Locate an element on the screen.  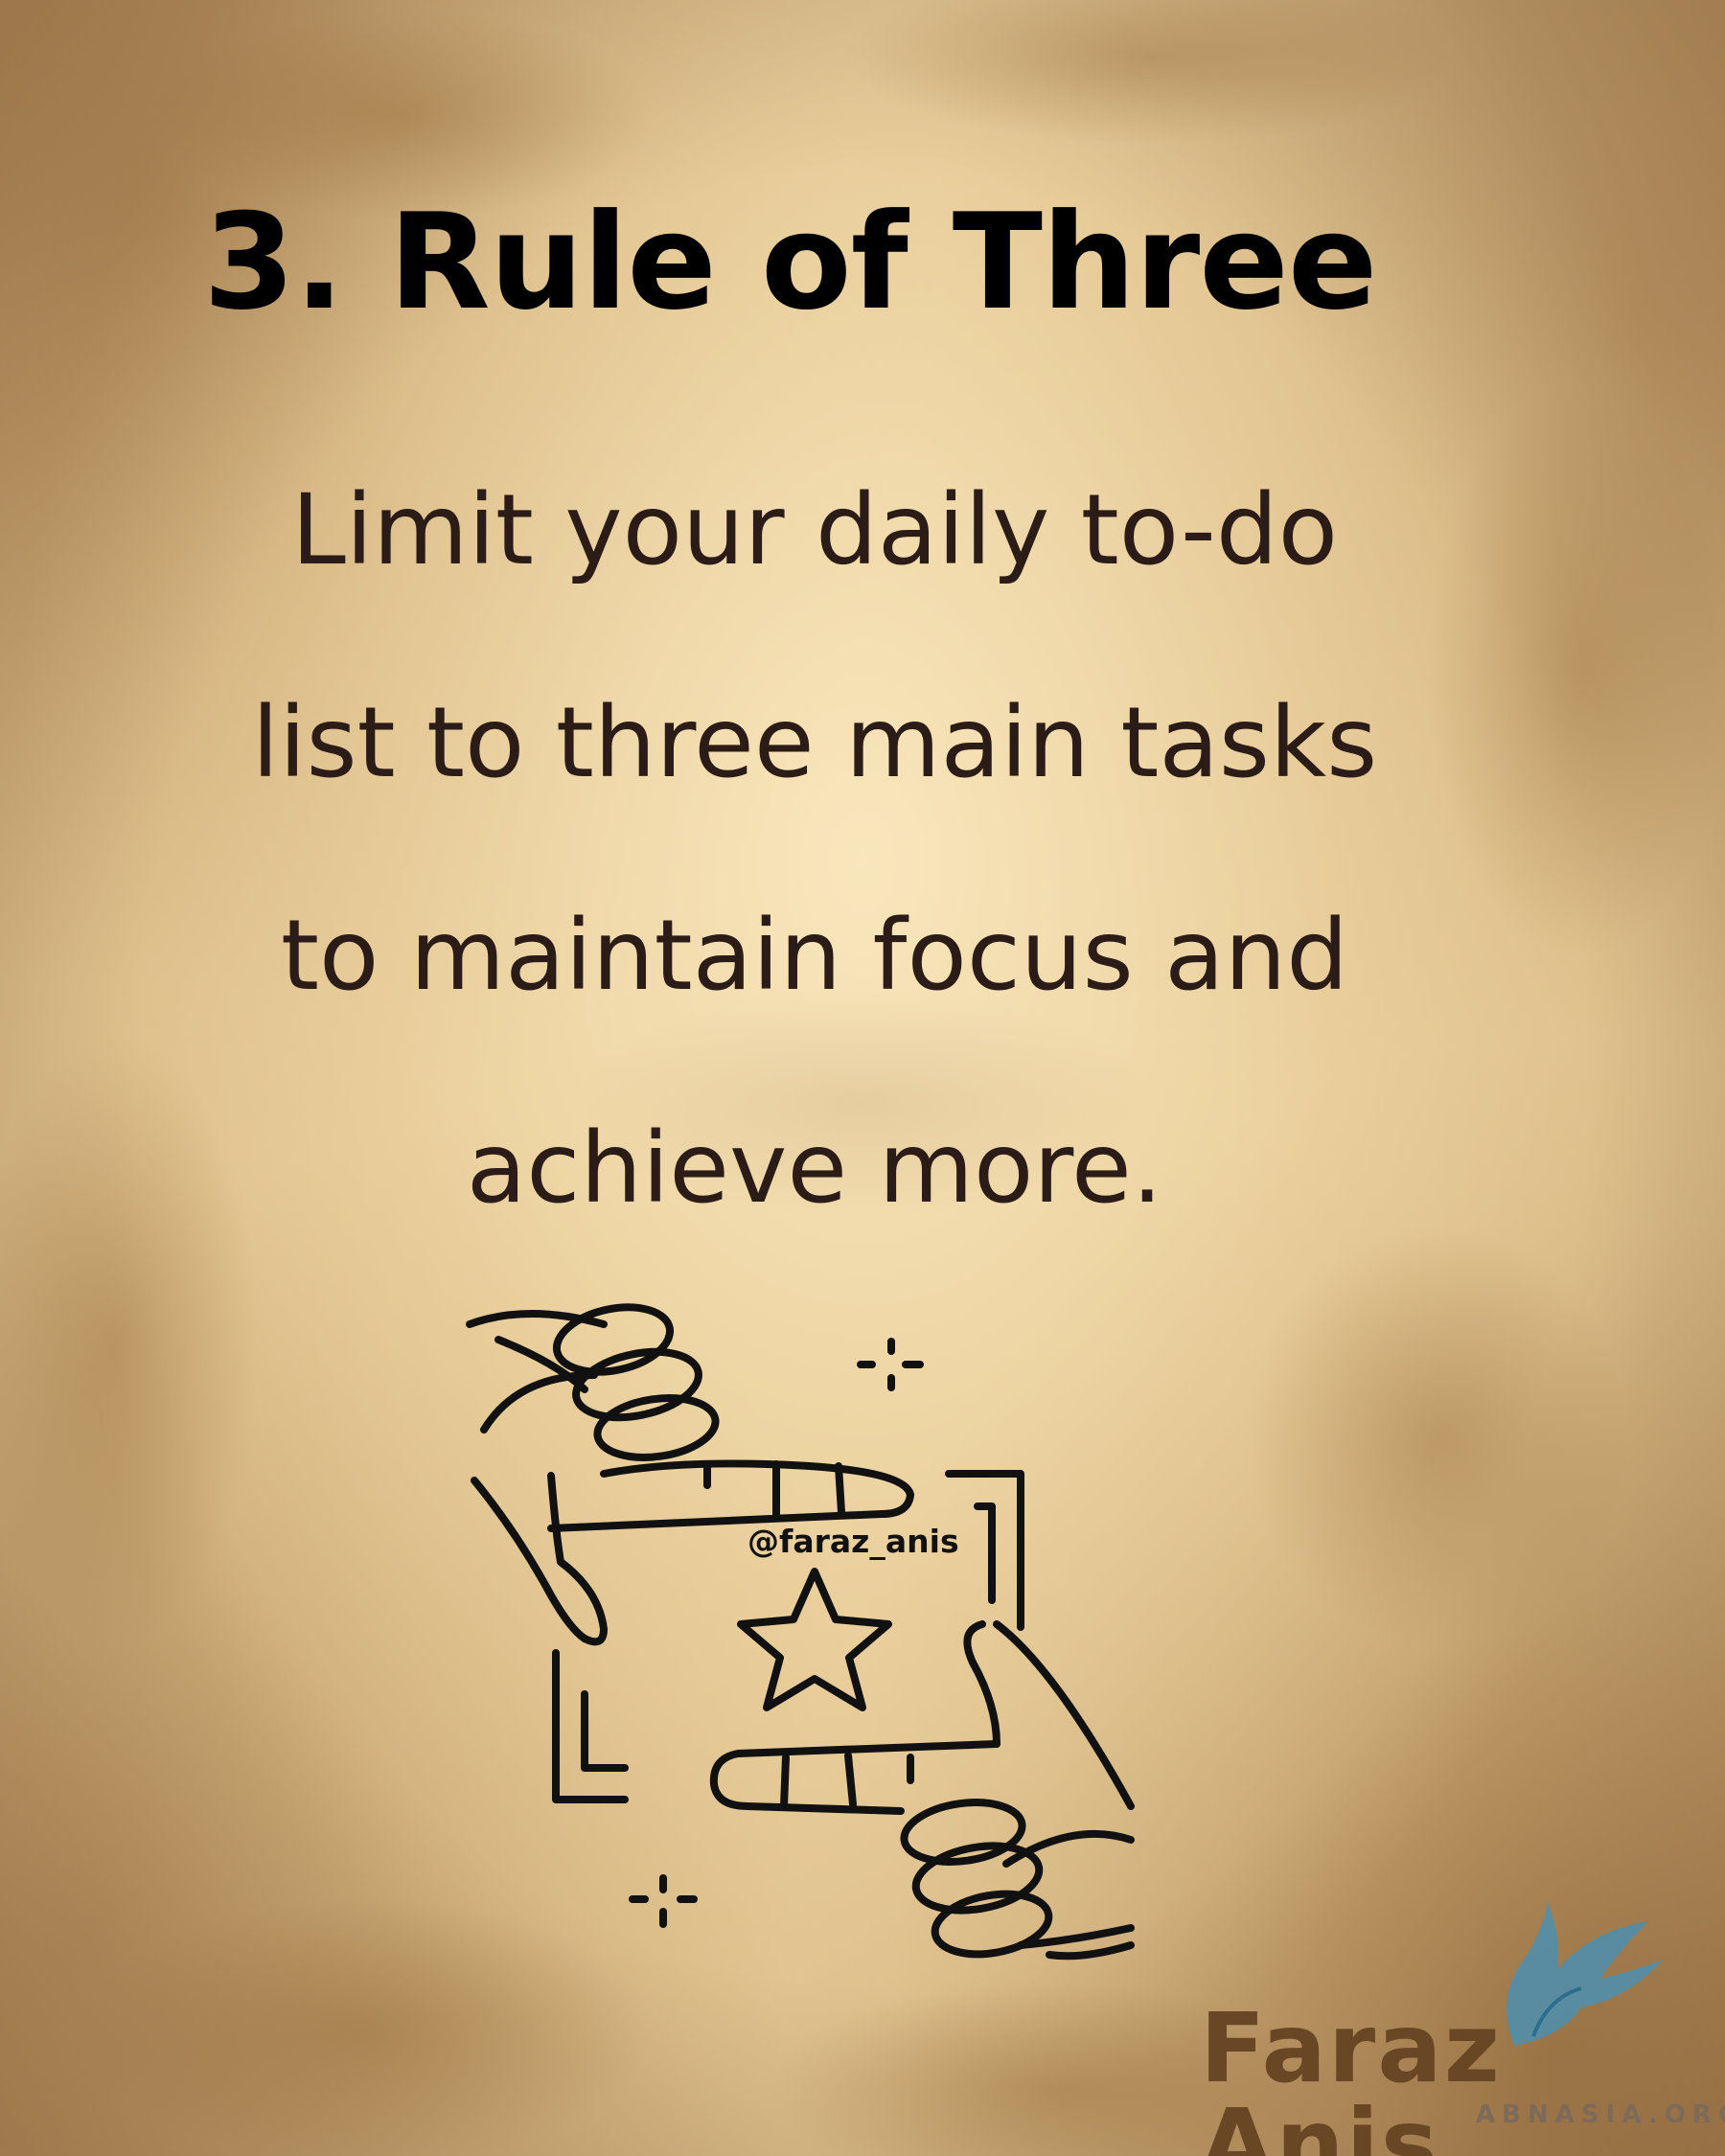
brand-site: ABNASIA.ORG is located at coordinates (1600, 2114).